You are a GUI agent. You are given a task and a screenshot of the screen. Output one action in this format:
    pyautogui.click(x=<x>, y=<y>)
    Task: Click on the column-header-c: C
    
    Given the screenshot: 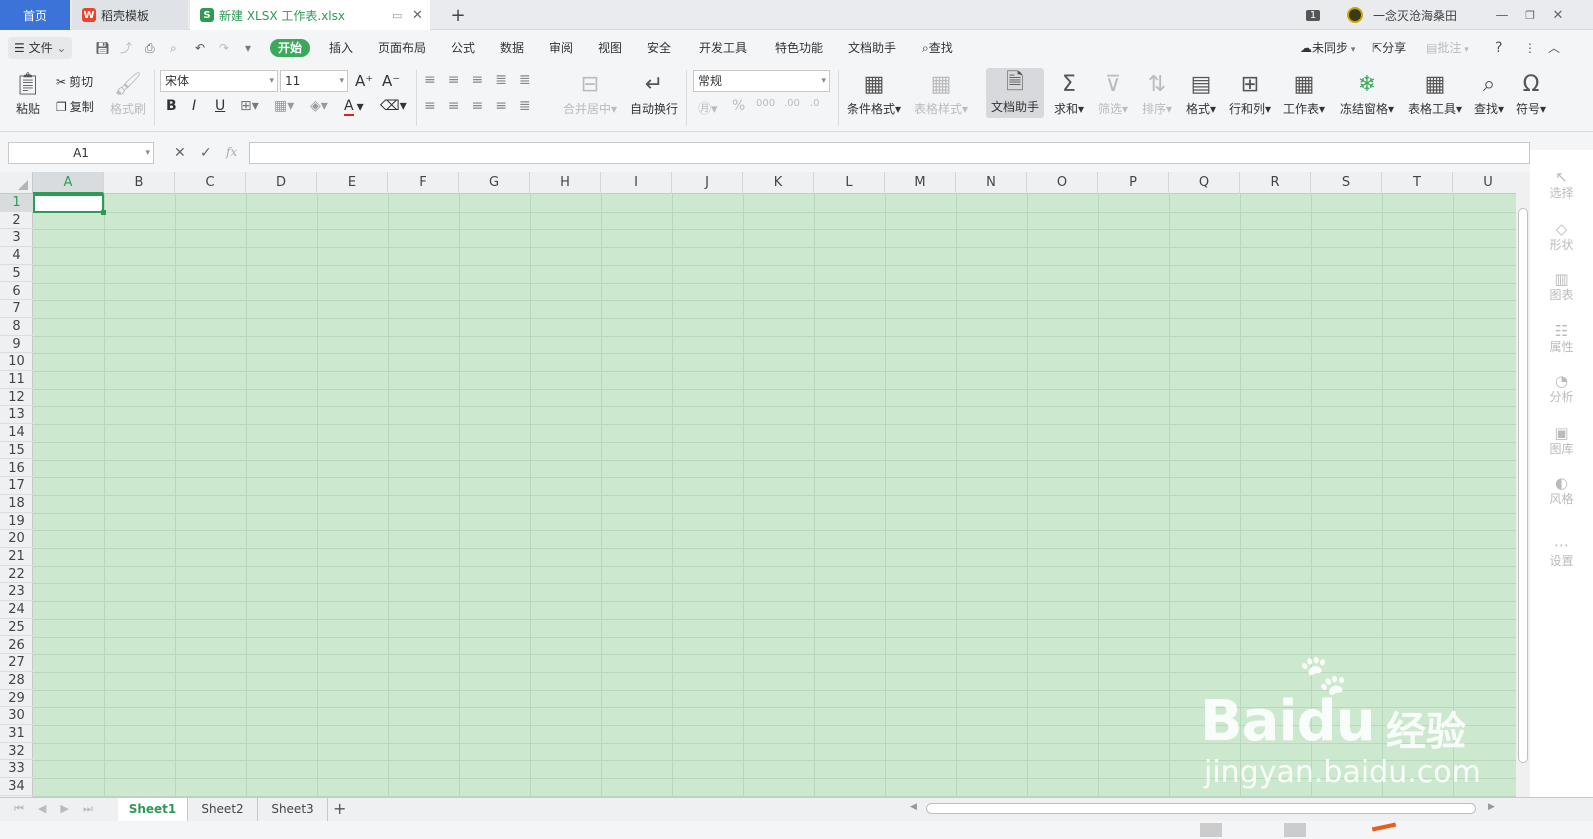 What is the action you would take?
    pyautogui.click(x=210, y=183)
    